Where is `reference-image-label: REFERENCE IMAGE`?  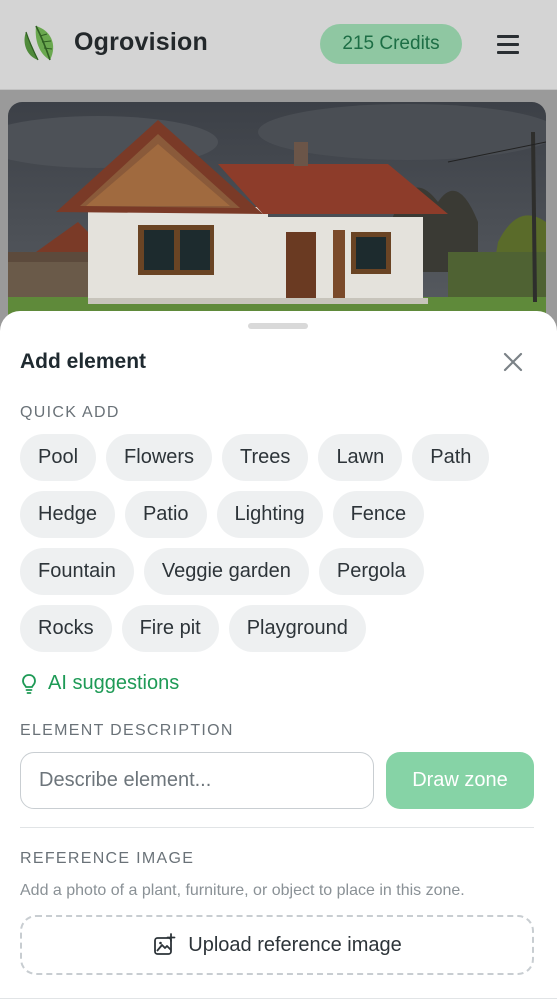 reference-image-label: REFERENCE IMAGE is located at coordinates (107, 858).